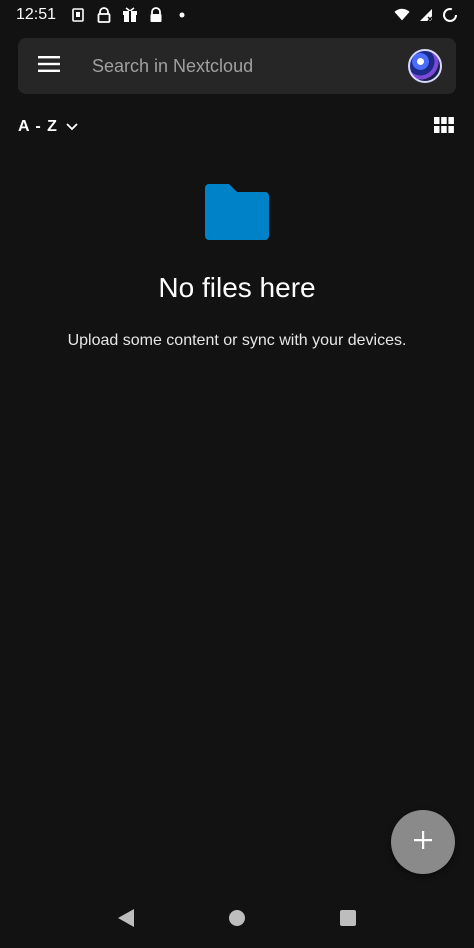  I want to click on plus-icon, so click(423, 842).